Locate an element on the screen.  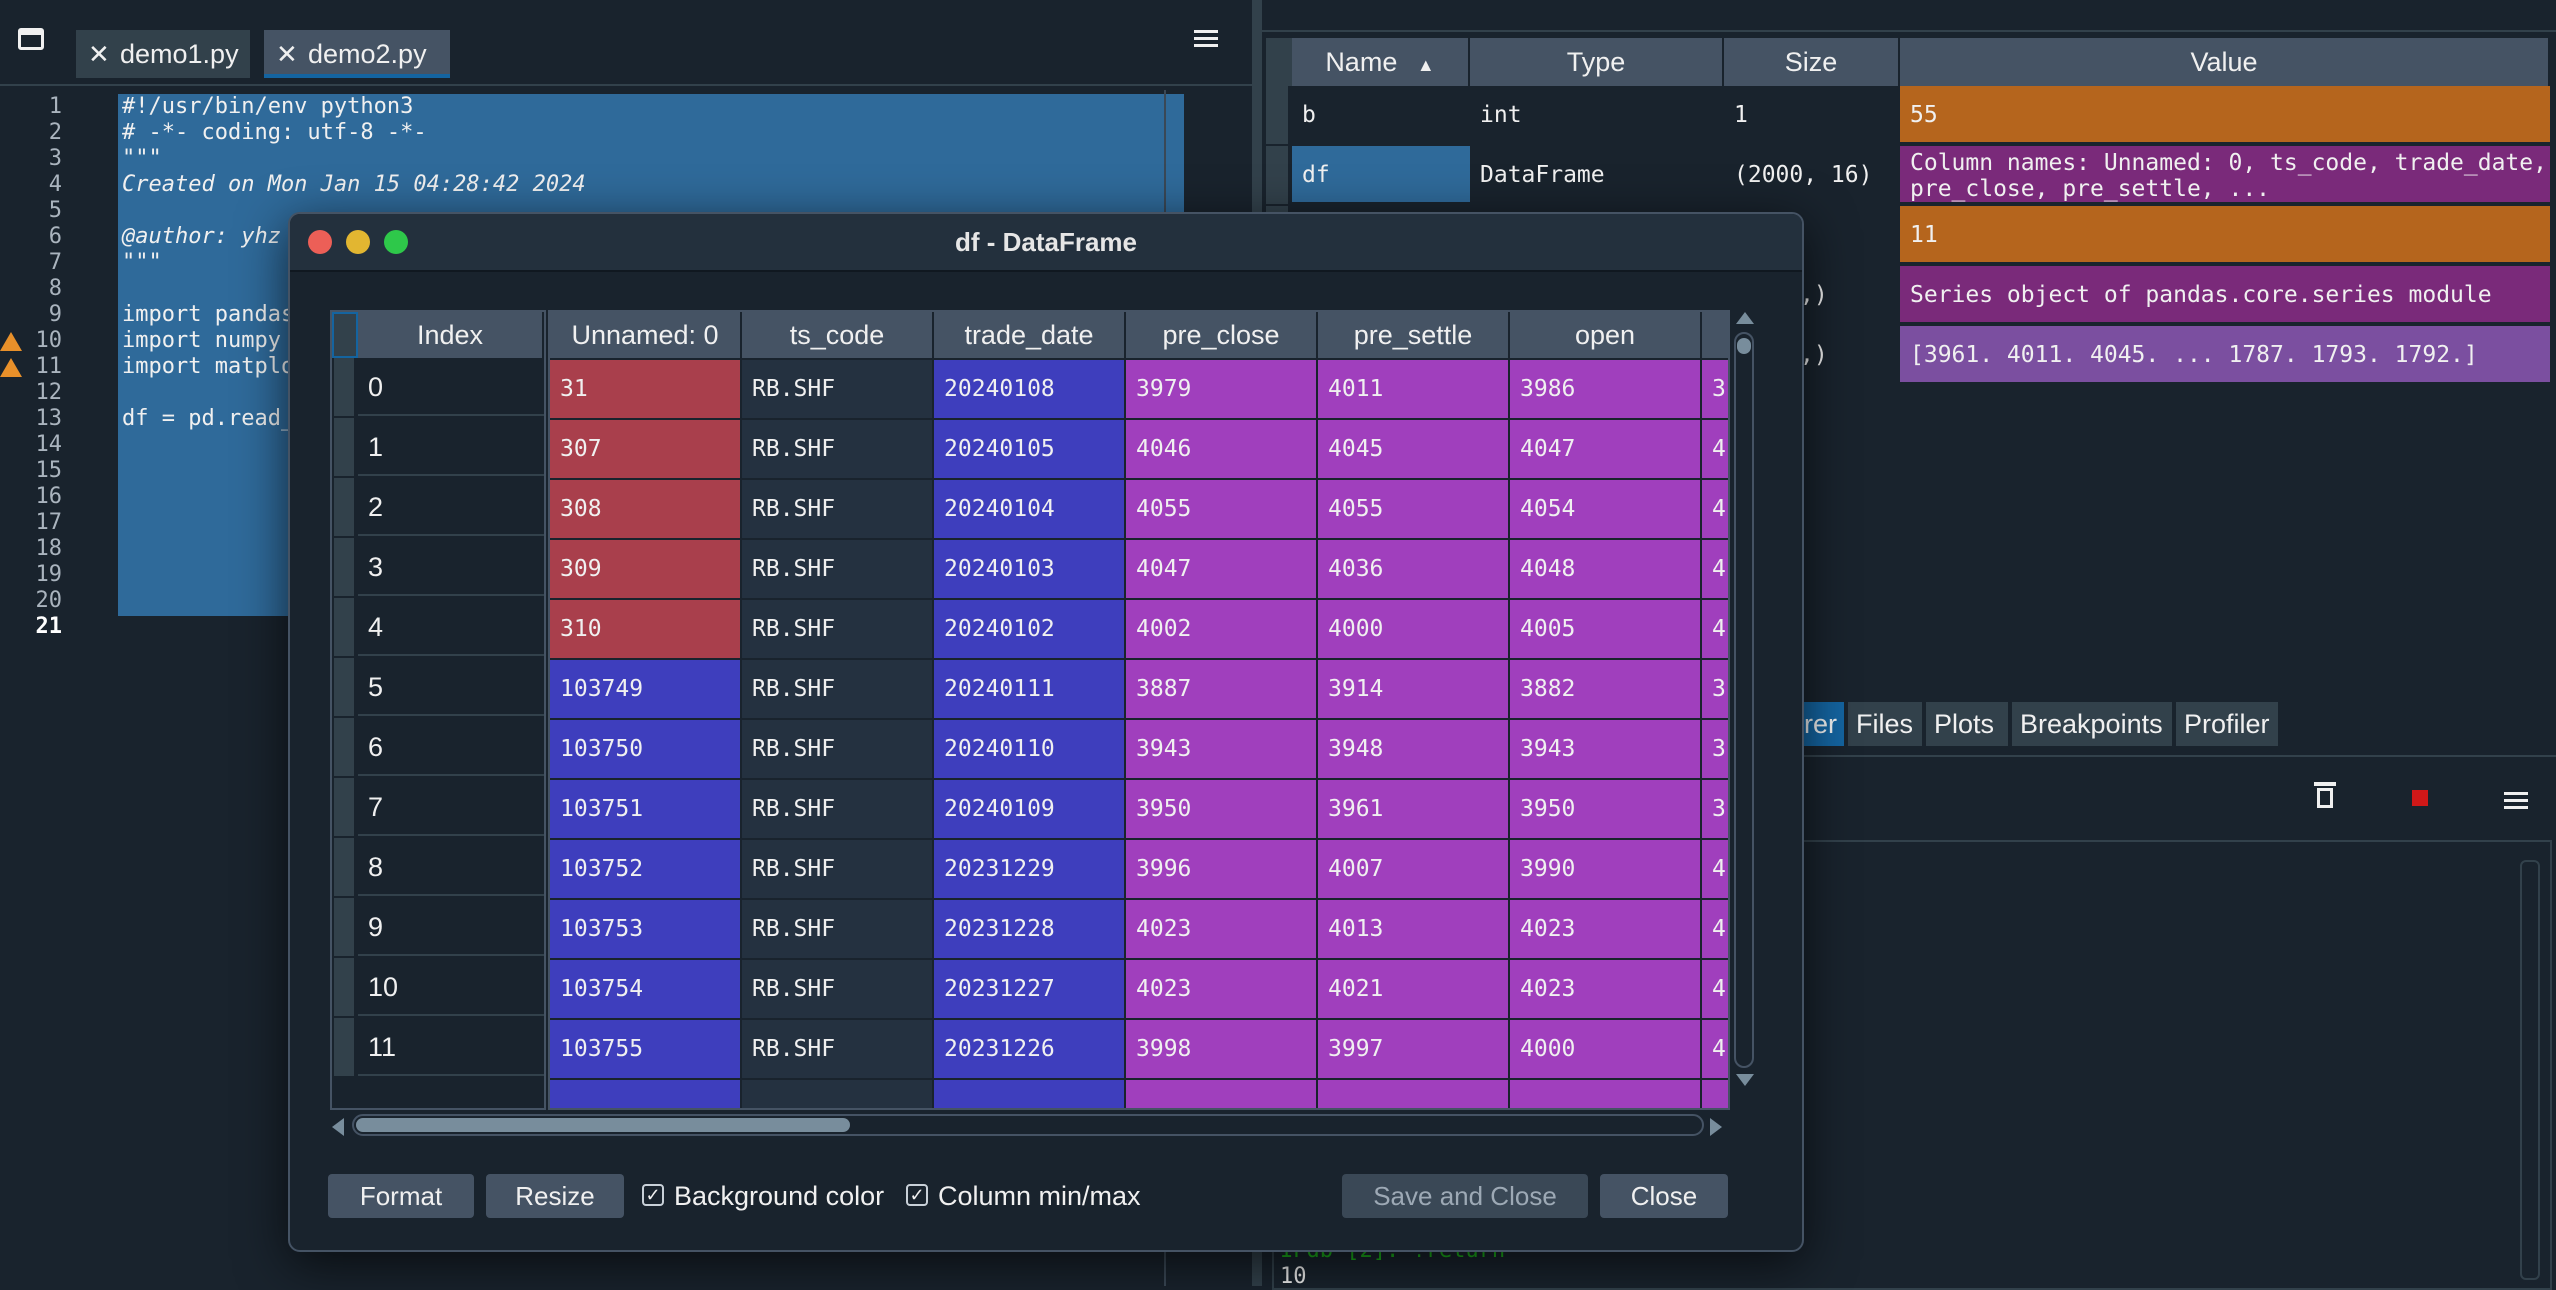
resize-button: Resize is located at coordinates (555, 1196).